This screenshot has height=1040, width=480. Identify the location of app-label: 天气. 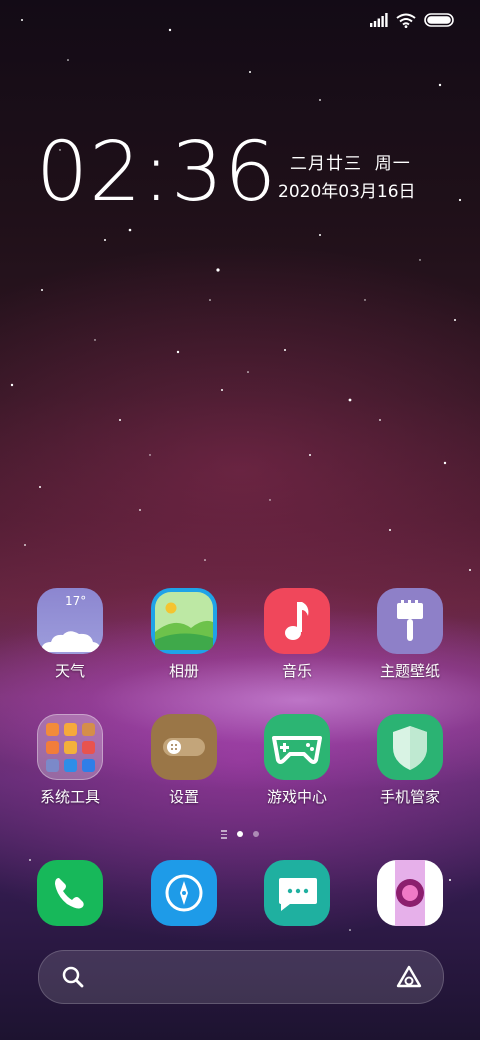
(69, 671).